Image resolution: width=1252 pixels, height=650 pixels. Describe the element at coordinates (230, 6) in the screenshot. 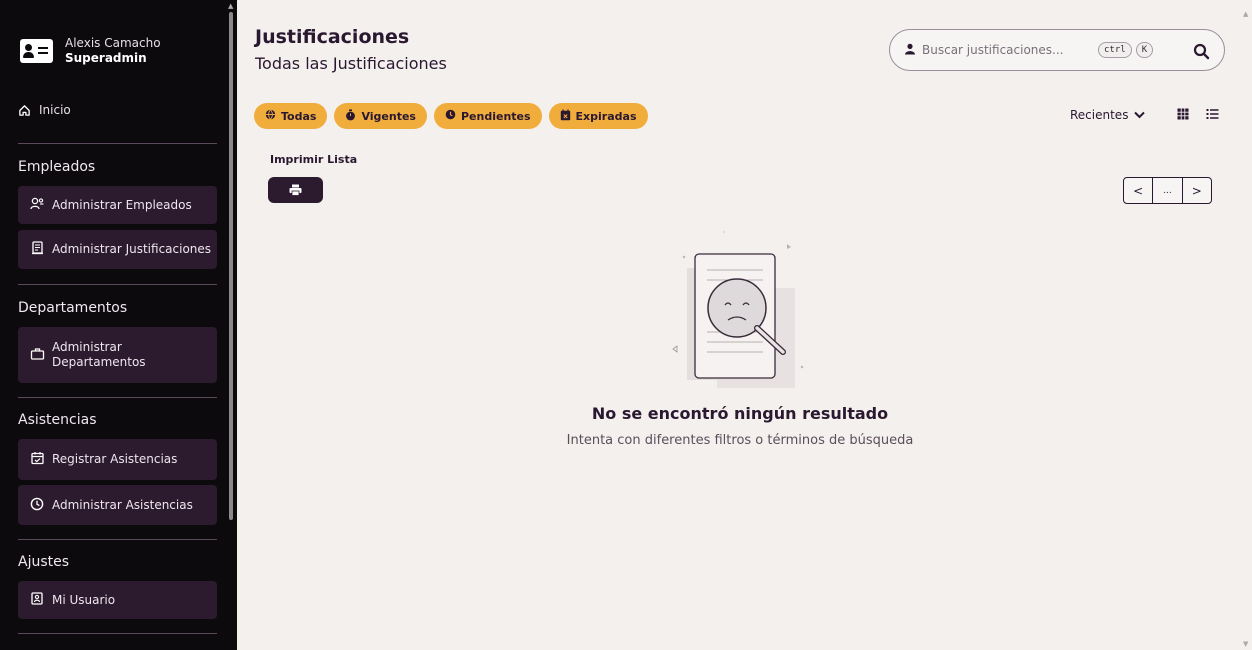

I see `sidebar-scroll-up-icon: ▲` at that location.